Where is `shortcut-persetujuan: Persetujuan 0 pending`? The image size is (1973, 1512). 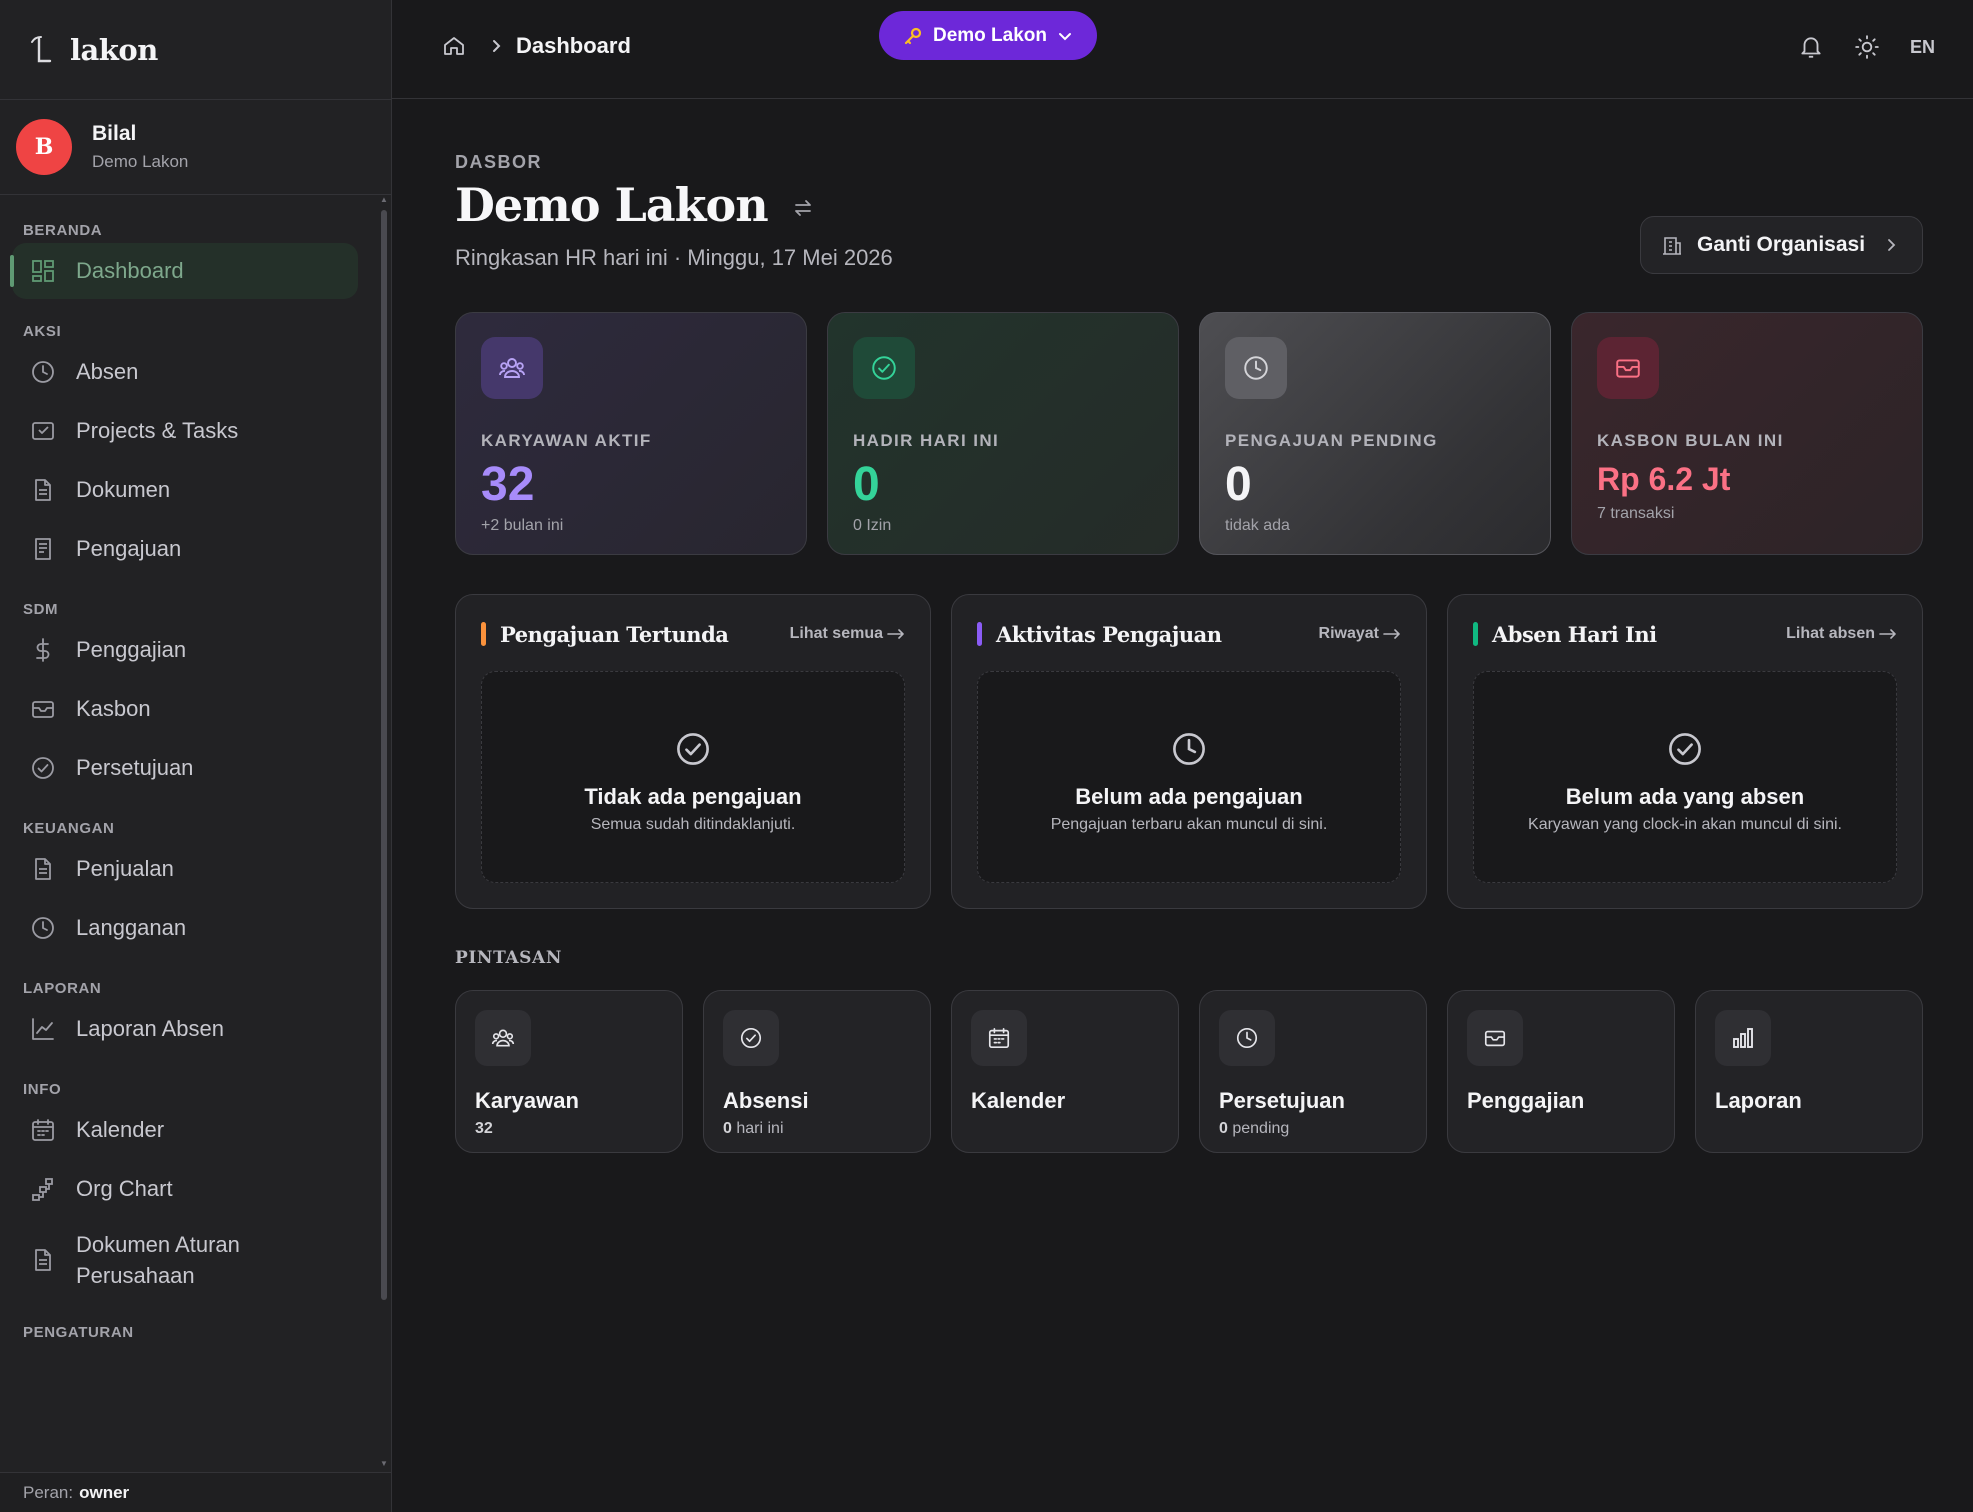 shortcut-persetujuan: Persetujuan 0 pending is located at coordinates (1313, 1071).